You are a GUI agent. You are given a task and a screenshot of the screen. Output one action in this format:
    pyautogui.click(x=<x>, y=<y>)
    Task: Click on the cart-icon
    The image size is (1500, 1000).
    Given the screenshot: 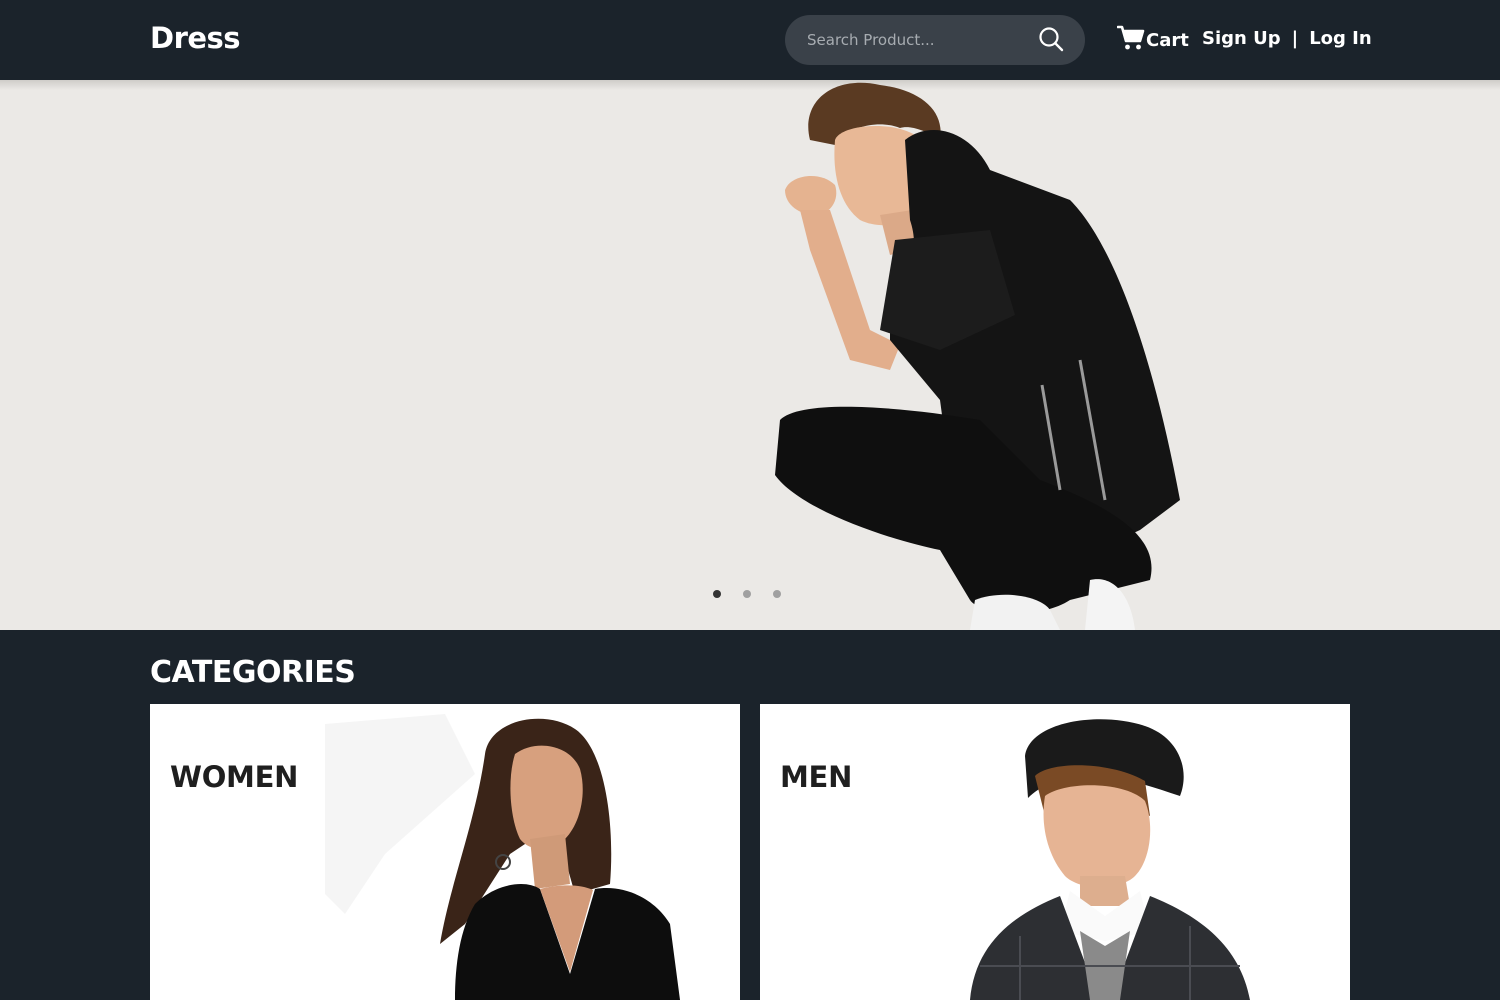 What is the action you would take?
    pyautogui.click(x=1130, y=40)
    